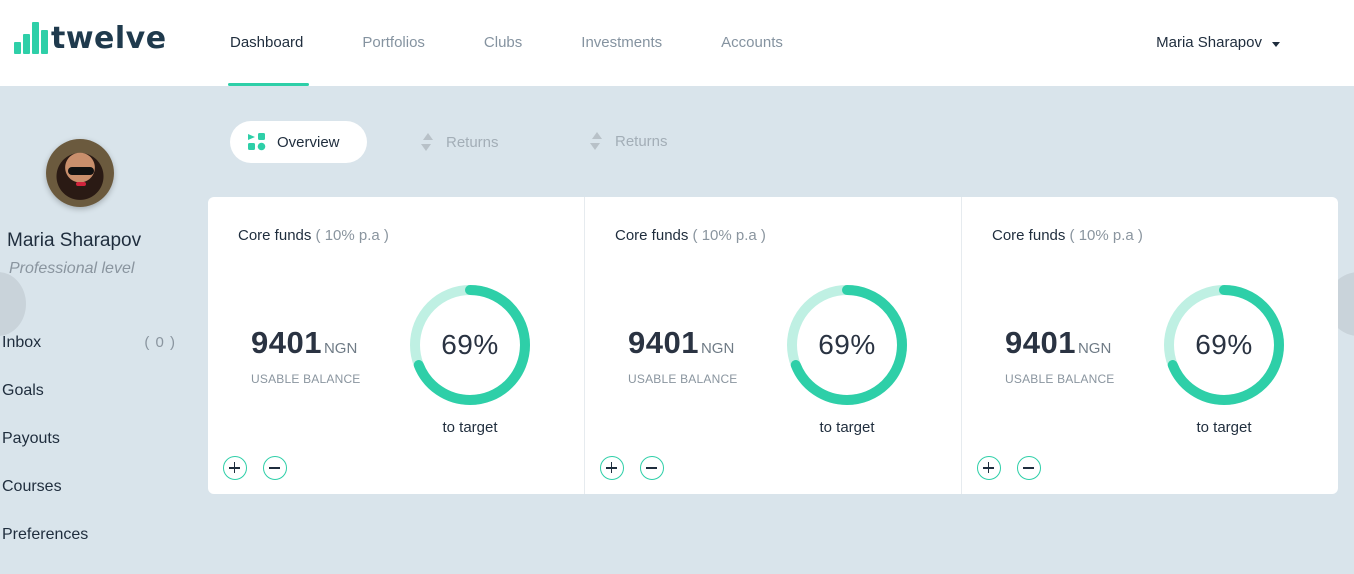  I want to click on tab-overview: Overview, so click(298, 142).